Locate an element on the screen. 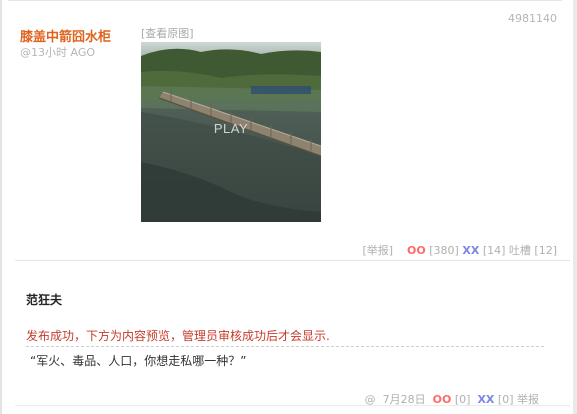 The image size is (577, 414). post-actions: [举报] OO [380] XX [14] 吐槽 [12] is located at coordinates (459, 250).